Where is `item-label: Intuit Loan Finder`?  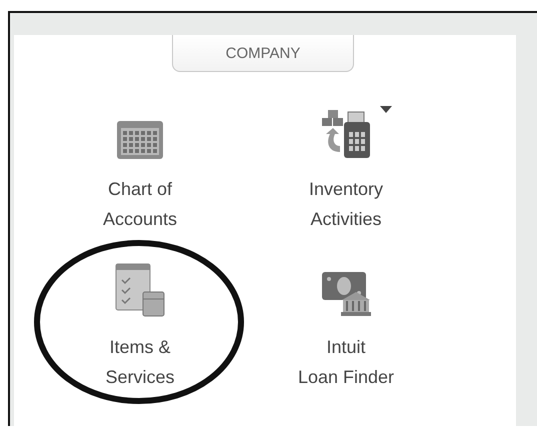 item-label: Intuit Loan Finder is located at coordinates (346, 362).